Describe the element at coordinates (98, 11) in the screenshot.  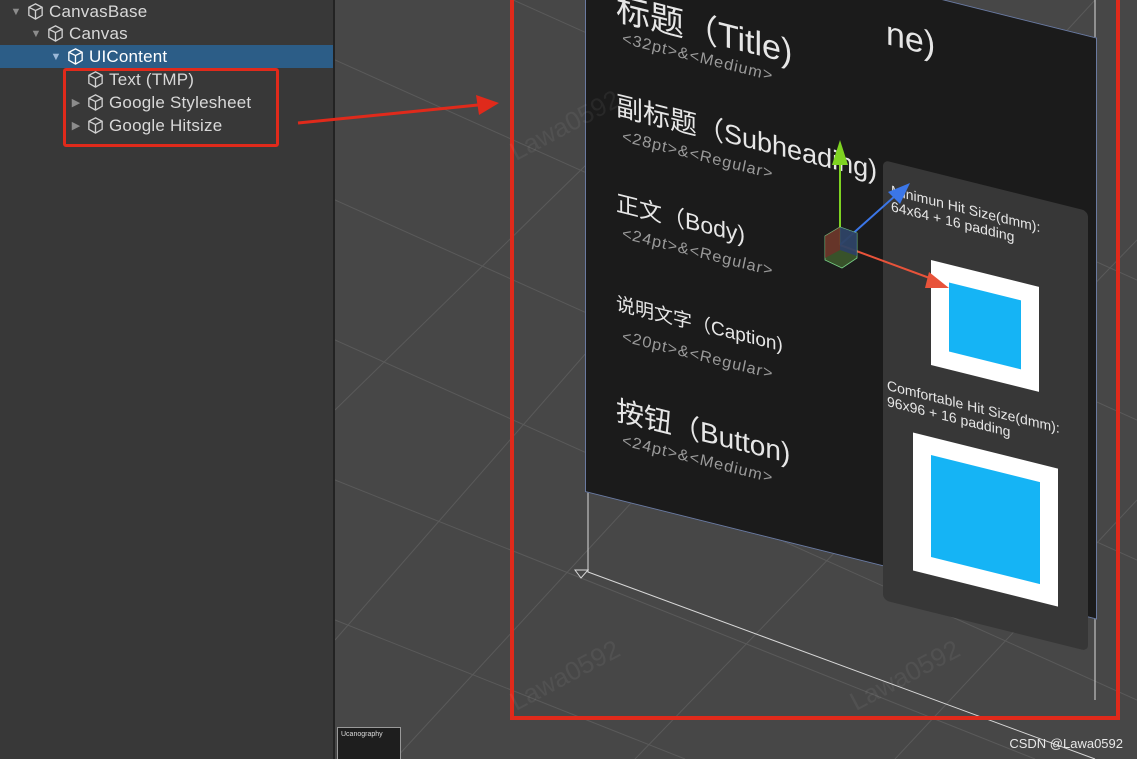
I see `tree-item-label: CanvasBase` at that location.